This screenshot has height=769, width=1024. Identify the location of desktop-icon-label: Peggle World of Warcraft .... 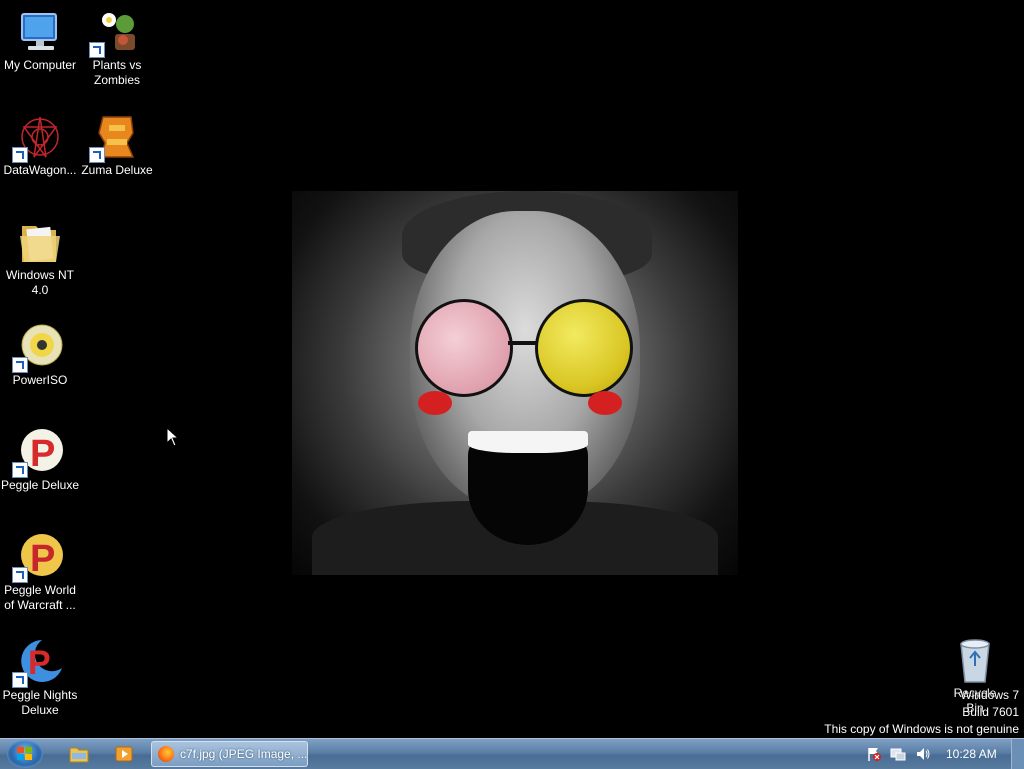
(40, 597).